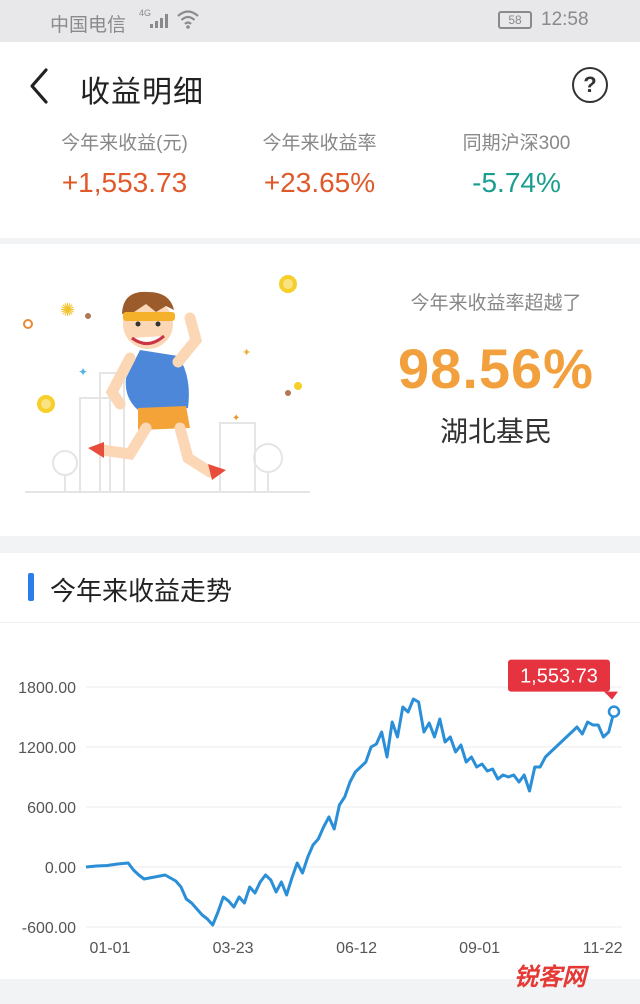  I want to click on stat-value: +1,553.73, so click(124, 182).